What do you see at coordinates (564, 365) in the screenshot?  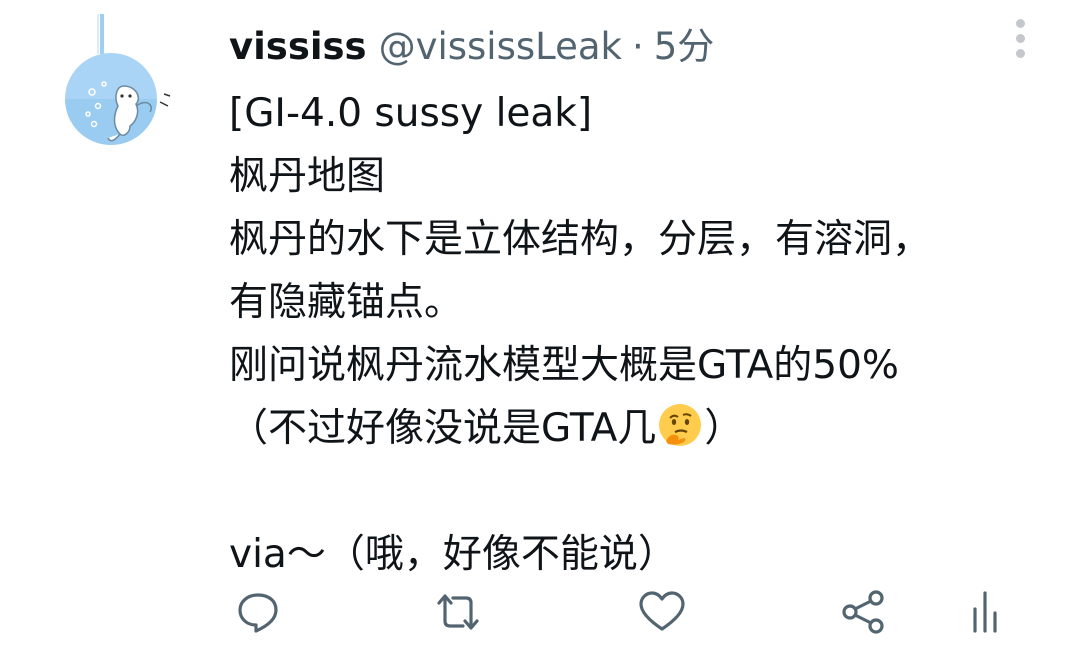 I see `tweet-line: 刚问说枫丹流水模型大概是GTA的50%` at bounding box center [564, 365].